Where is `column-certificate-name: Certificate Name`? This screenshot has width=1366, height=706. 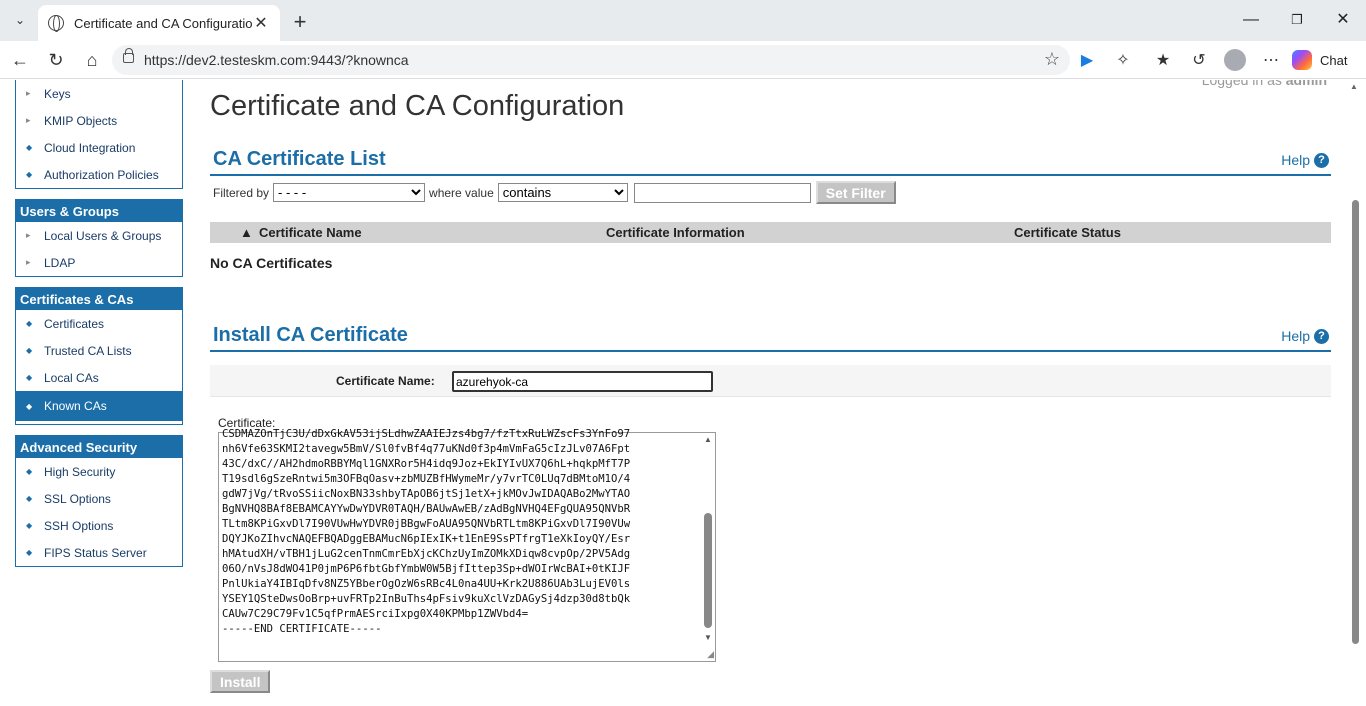 column-certificate-name: Certificate Name is located at coordinates (310, 232).